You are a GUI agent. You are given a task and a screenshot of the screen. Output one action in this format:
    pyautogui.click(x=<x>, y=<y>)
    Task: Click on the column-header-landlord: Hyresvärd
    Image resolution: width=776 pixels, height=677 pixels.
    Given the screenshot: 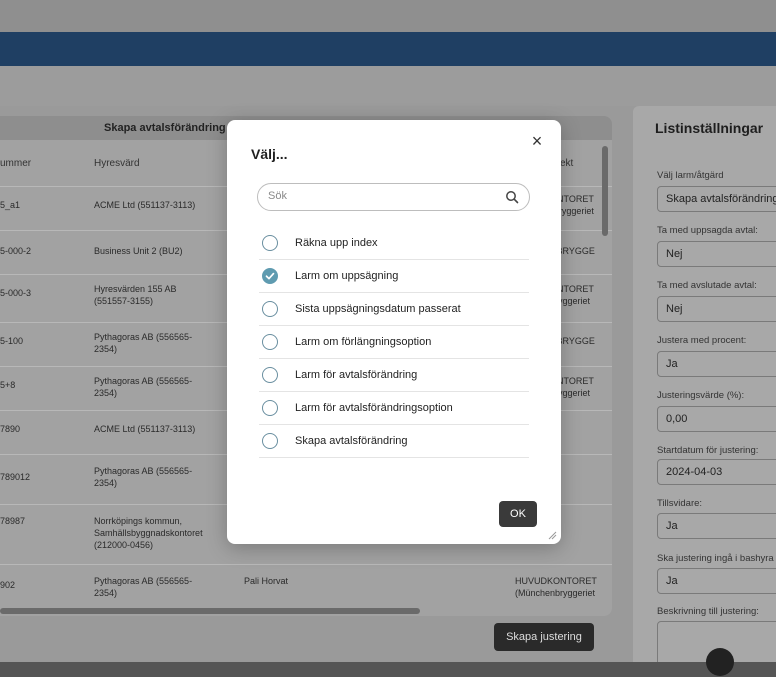 What is the action you would take?
    pyautogui.click(x=117, y=163)
    